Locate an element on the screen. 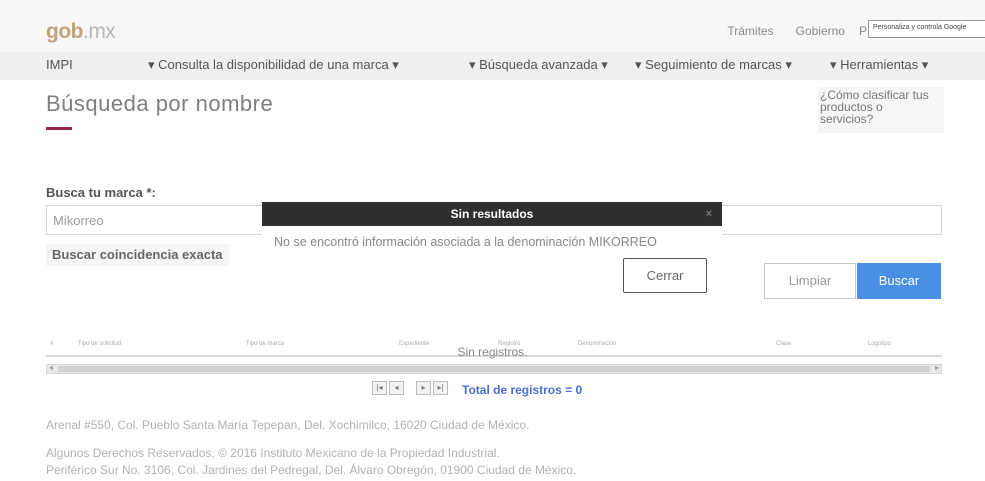  prev-page-button: ◂ is located at coordinates (396, 388).